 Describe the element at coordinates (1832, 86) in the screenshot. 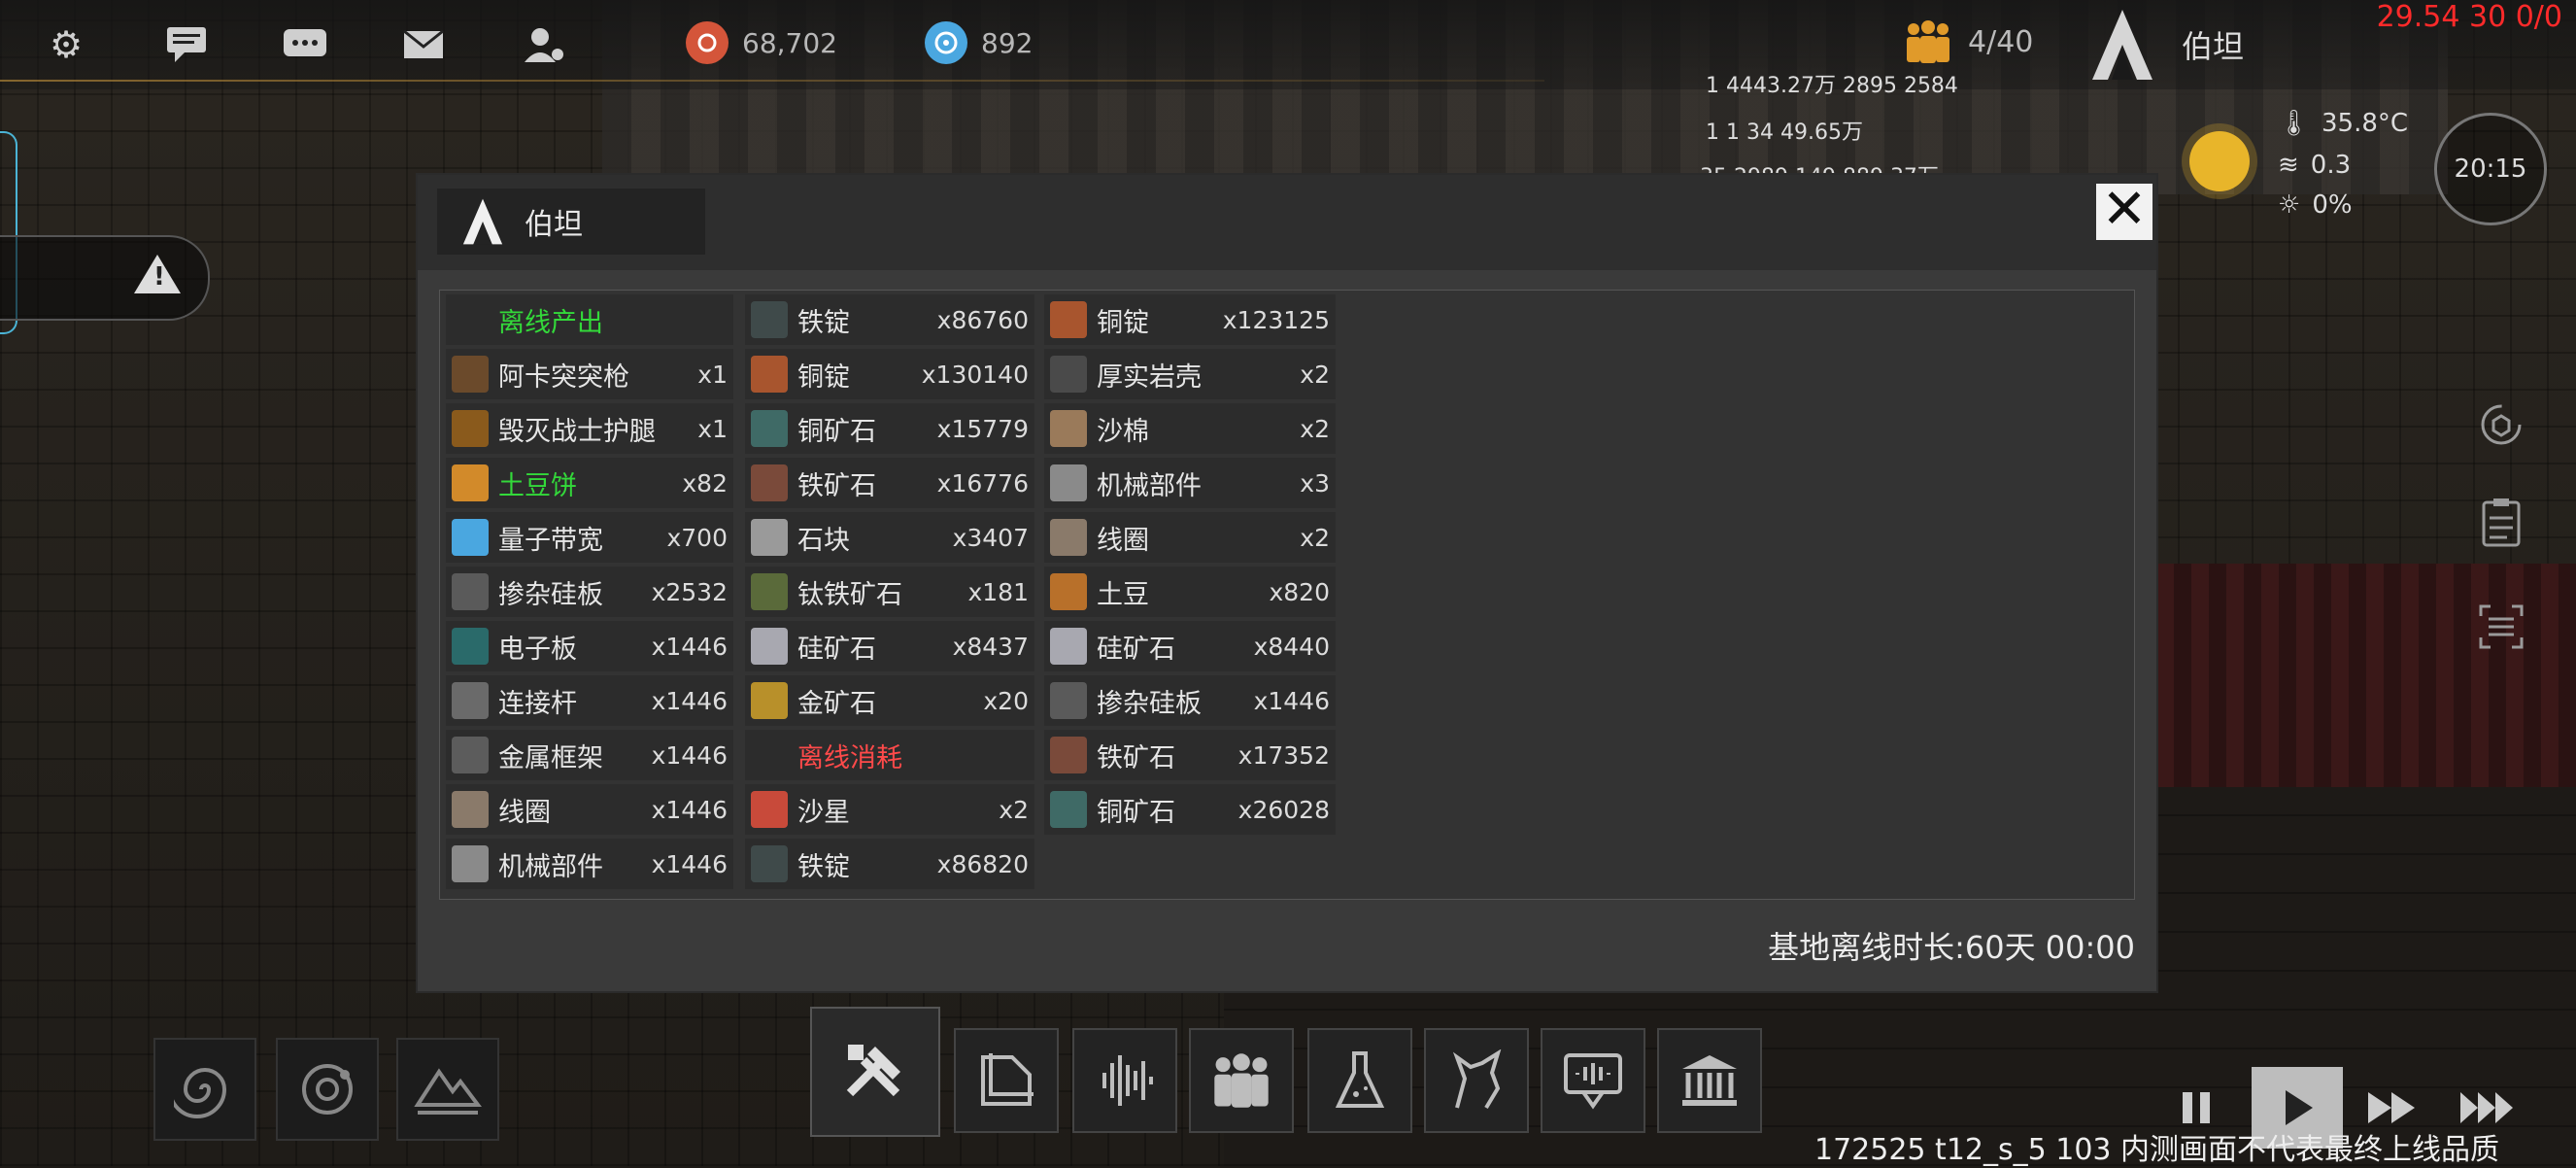

I see `overlay-line-1: 1 4443.27万 2895 2584` at that location.